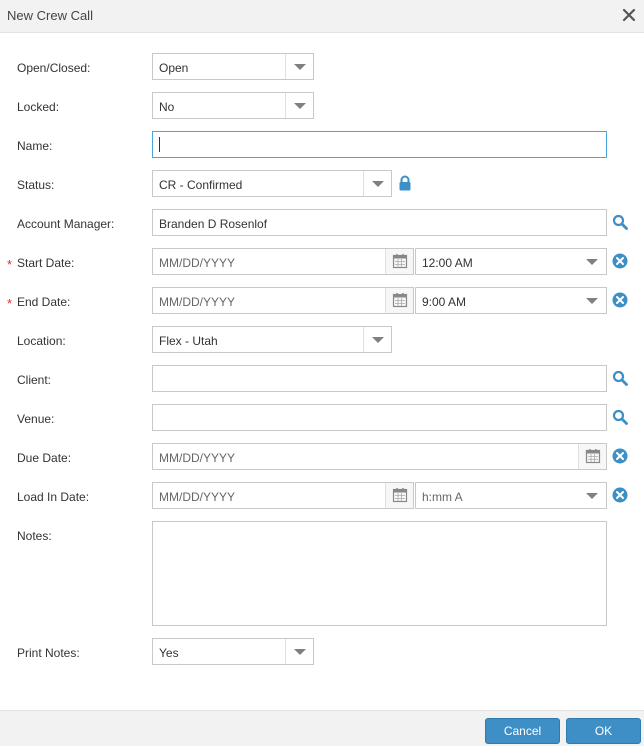 This screenshot has height=746, width=644. What do you see at coordinates (197, 302) in the screenshot?
I see `end-date-placeholder: MM/DD/YYYY` at bounding box center [197, 302].